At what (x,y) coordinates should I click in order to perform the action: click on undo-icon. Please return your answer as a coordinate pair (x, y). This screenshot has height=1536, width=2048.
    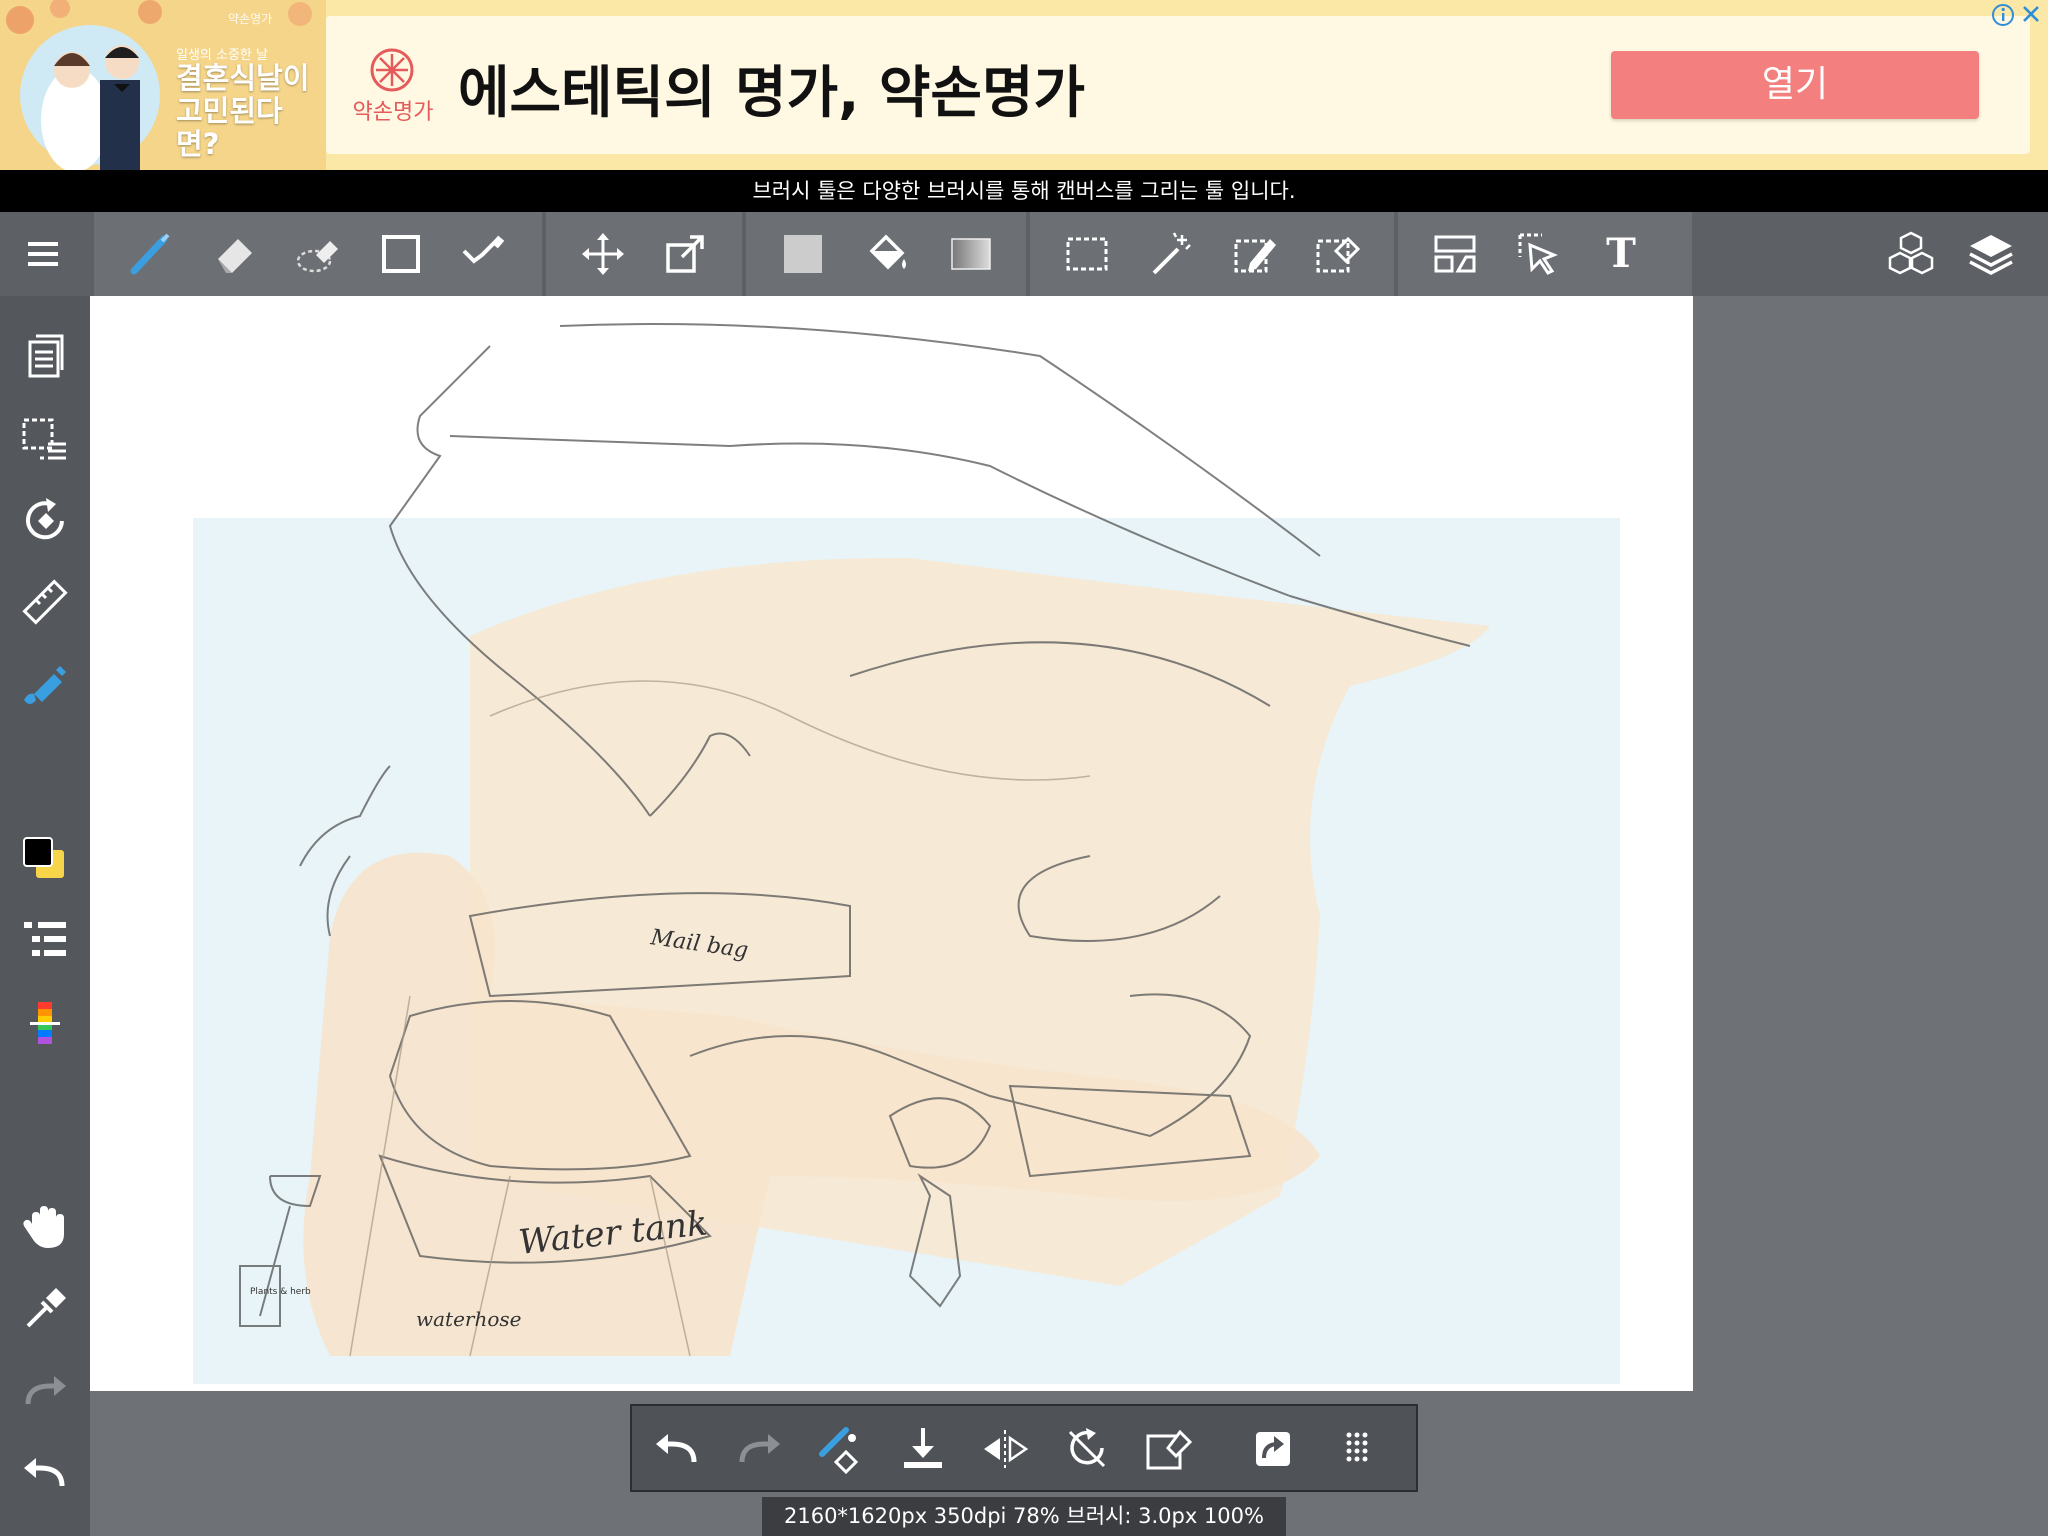
    Looking at the image, I should click on (45, 1473).